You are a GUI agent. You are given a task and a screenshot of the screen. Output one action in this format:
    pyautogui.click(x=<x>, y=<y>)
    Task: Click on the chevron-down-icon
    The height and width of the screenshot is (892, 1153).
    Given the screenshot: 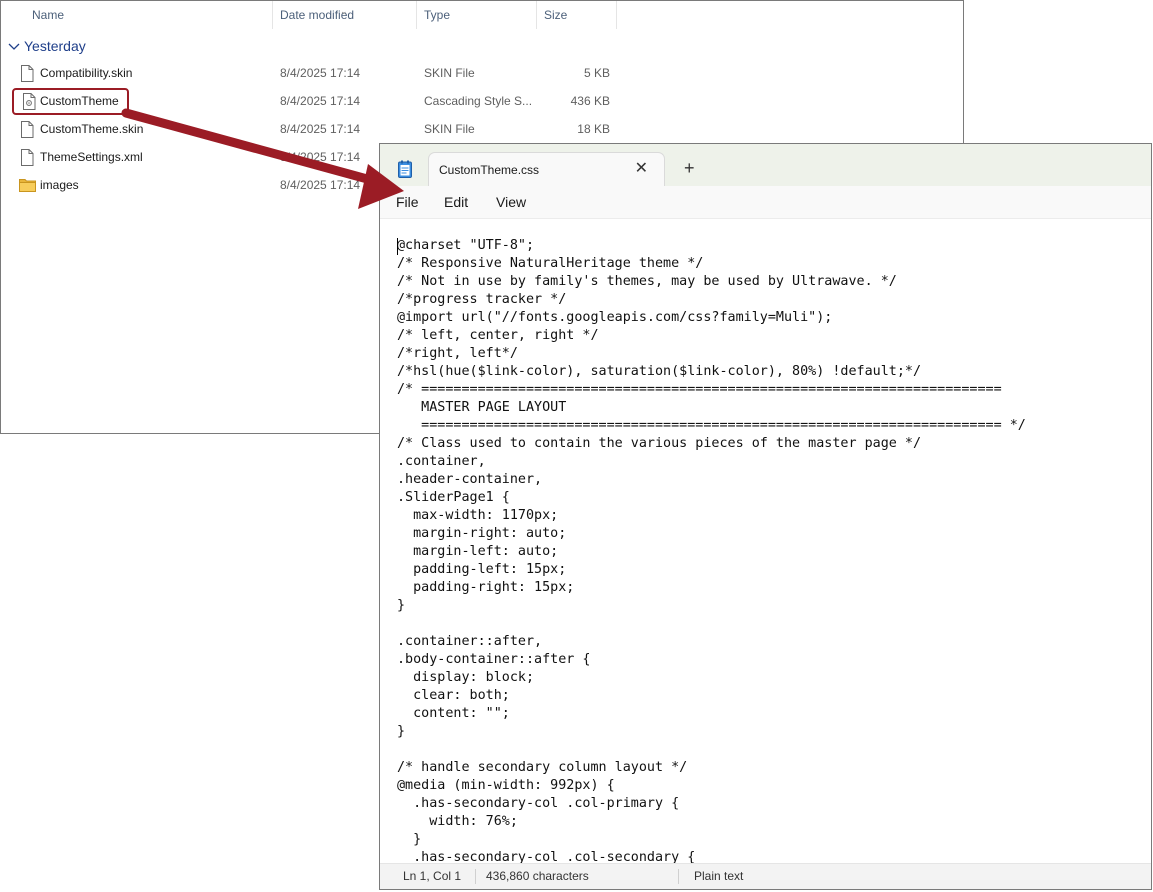 What is the action you would take?
    pyautogui.click(x=14, y=46)
    